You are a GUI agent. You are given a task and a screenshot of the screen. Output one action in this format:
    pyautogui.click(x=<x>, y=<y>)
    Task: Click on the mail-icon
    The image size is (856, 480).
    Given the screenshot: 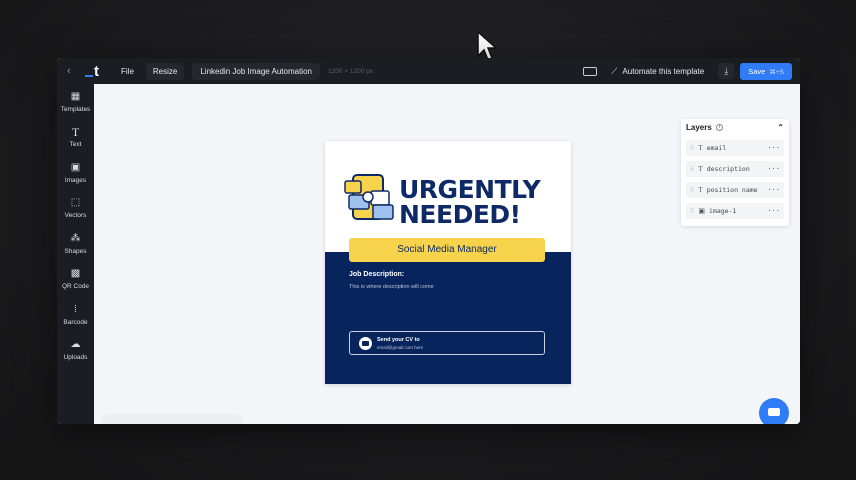 What is the action you would take?
    pyautogui.click(x=365, y=343)
    